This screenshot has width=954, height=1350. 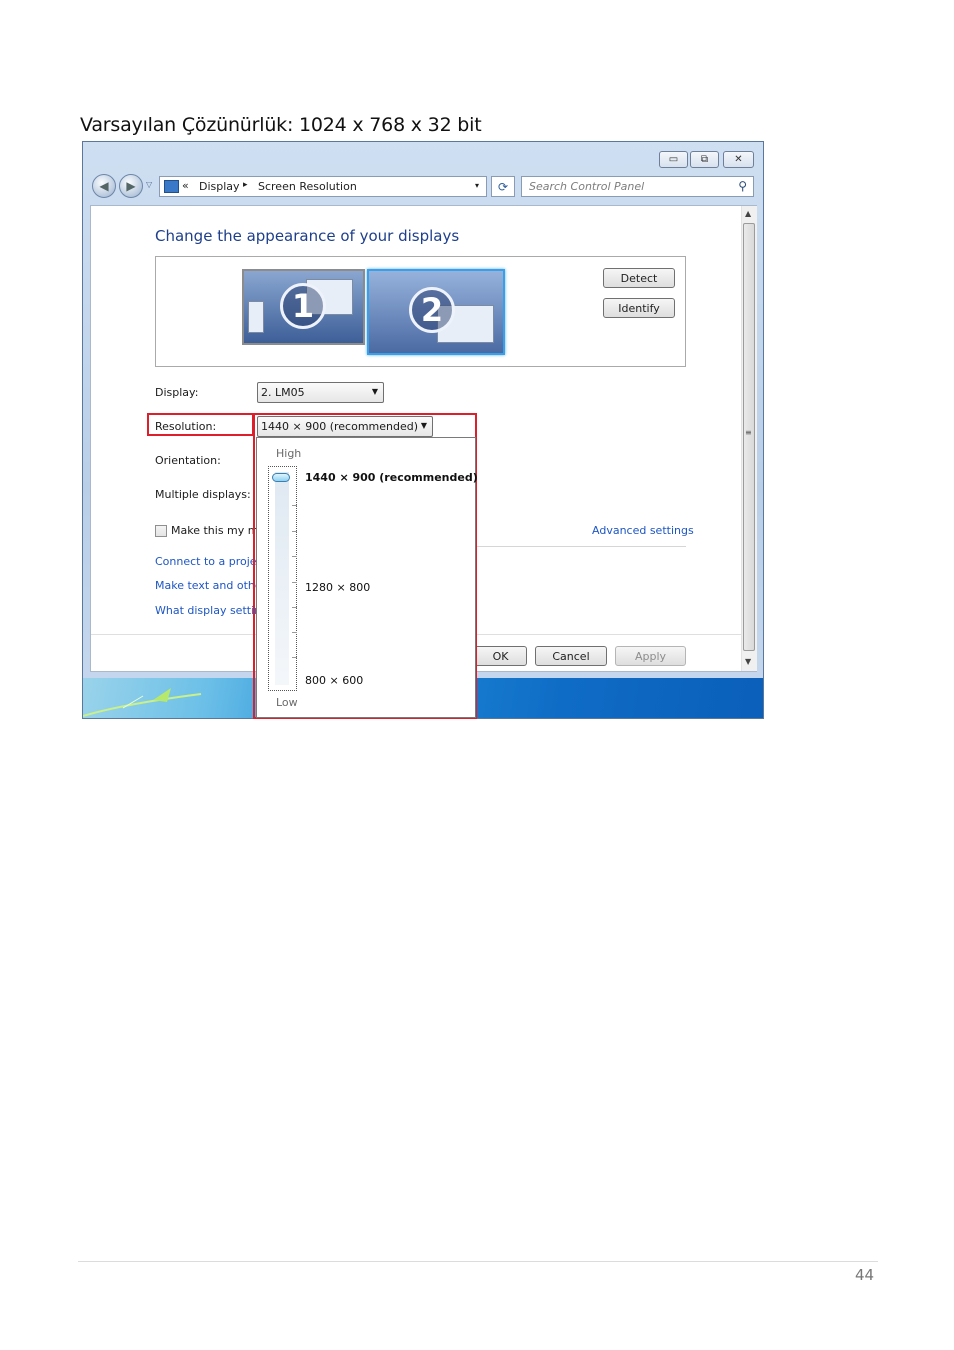 I want to click on wallpaper-leaf-icon, so click(x=142, y=702).